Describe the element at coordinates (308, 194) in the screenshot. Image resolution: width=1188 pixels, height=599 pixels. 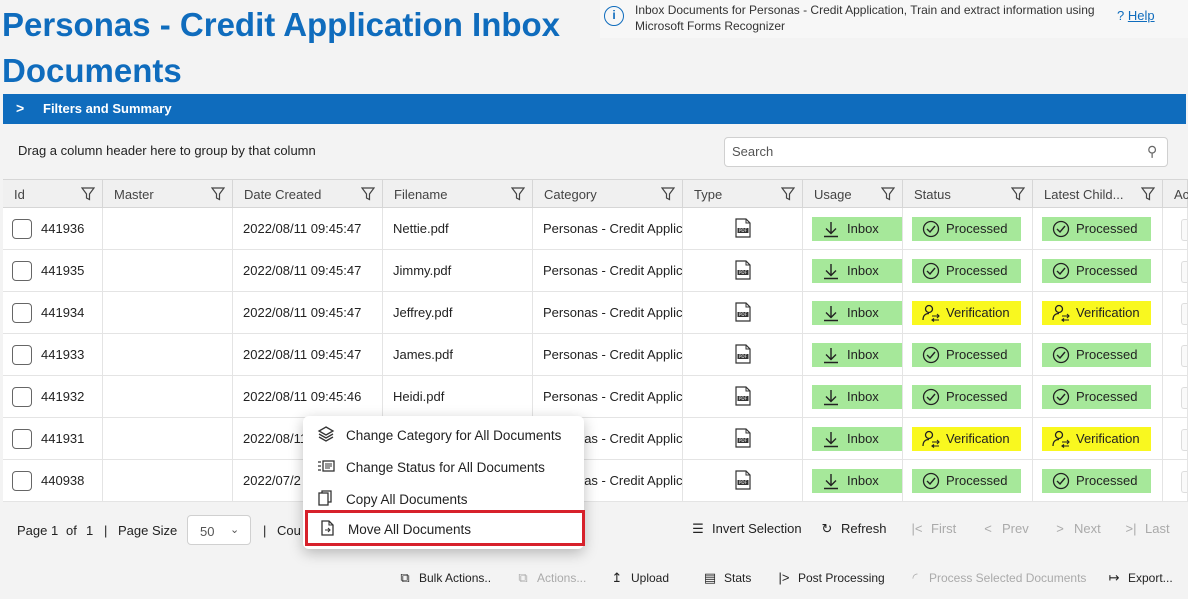
I see `column-header: Date Created` at that location.